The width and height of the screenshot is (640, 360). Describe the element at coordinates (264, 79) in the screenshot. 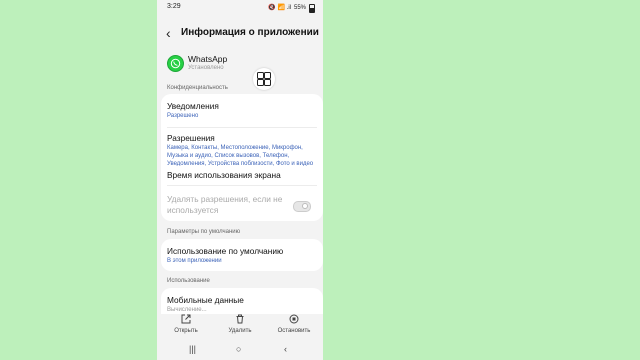

I see `grid-icon` at that location.